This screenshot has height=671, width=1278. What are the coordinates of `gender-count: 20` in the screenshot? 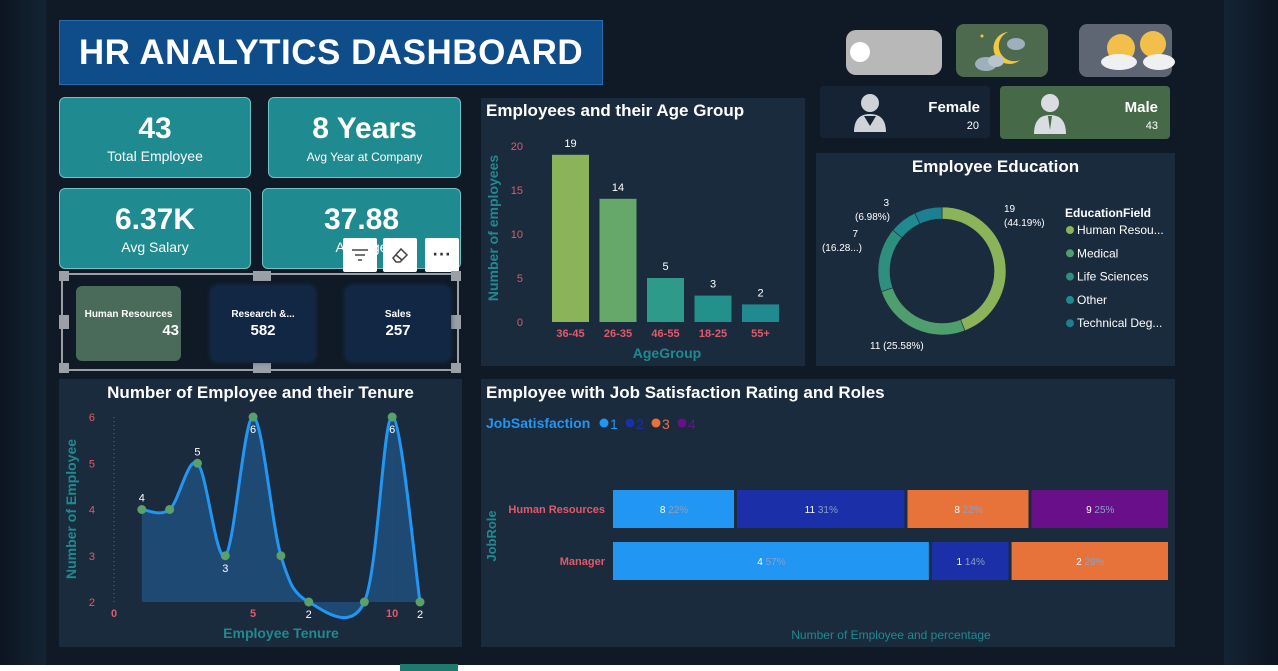 It's located at (972, 126).